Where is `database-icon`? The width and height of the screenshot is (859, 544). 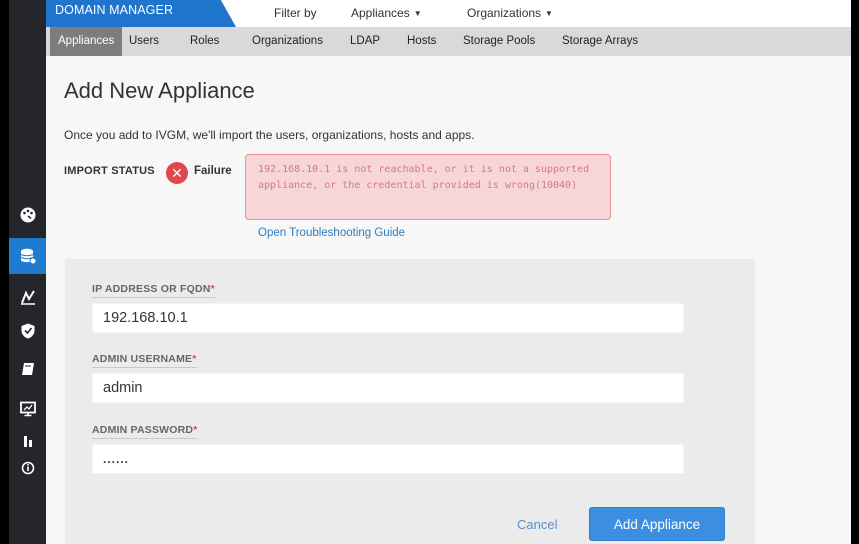
database-icon is located at coordinates (27, 256).